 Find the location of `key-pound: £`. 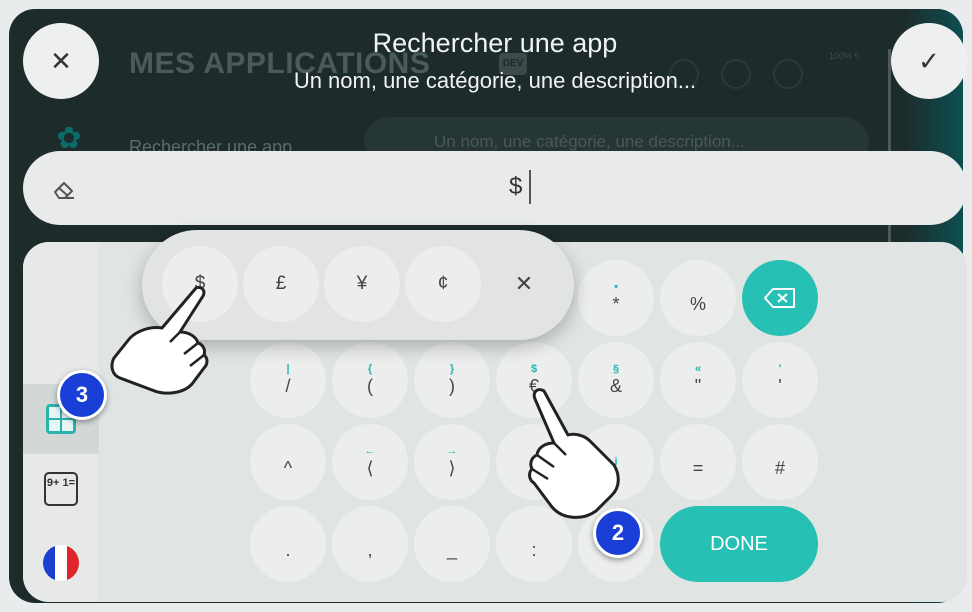

key-pound: £ is located at coordinates (281, 284).